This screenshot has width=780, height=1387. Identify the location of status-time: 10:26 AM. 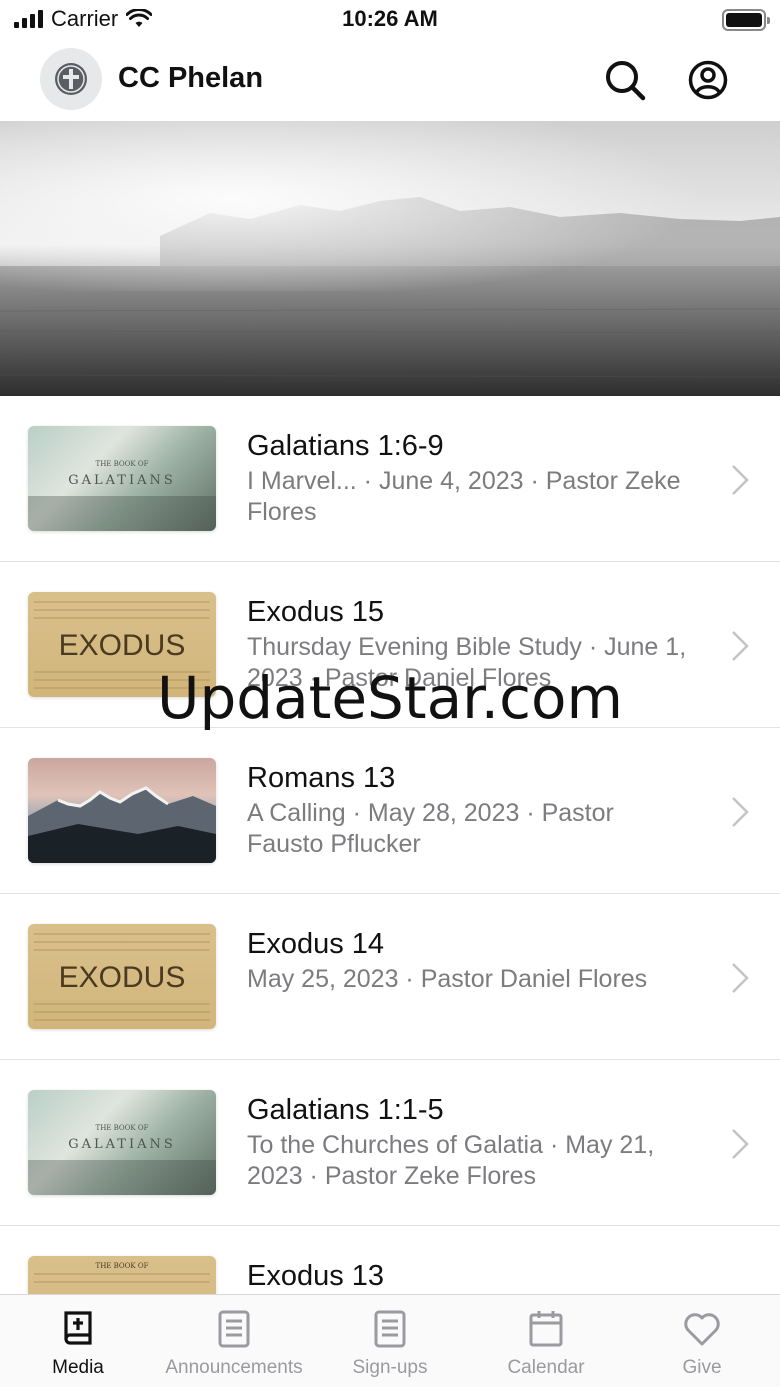
(390, 18).